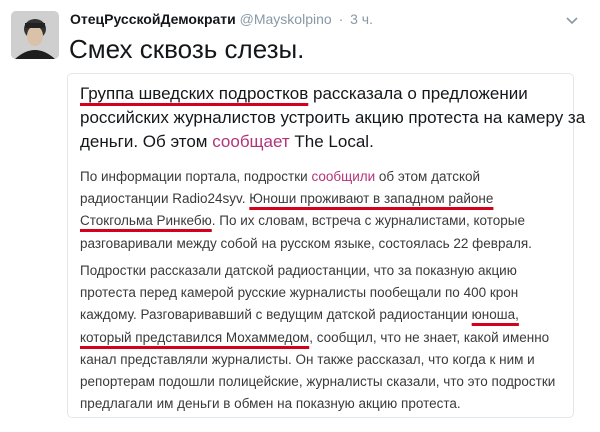 Image resolution: width=600 pixels, height=432 pixels. Describe the element at coordinates (196, 176) in the screenshot. I see `paragraph-text: По информации портала, подростки` at that location.